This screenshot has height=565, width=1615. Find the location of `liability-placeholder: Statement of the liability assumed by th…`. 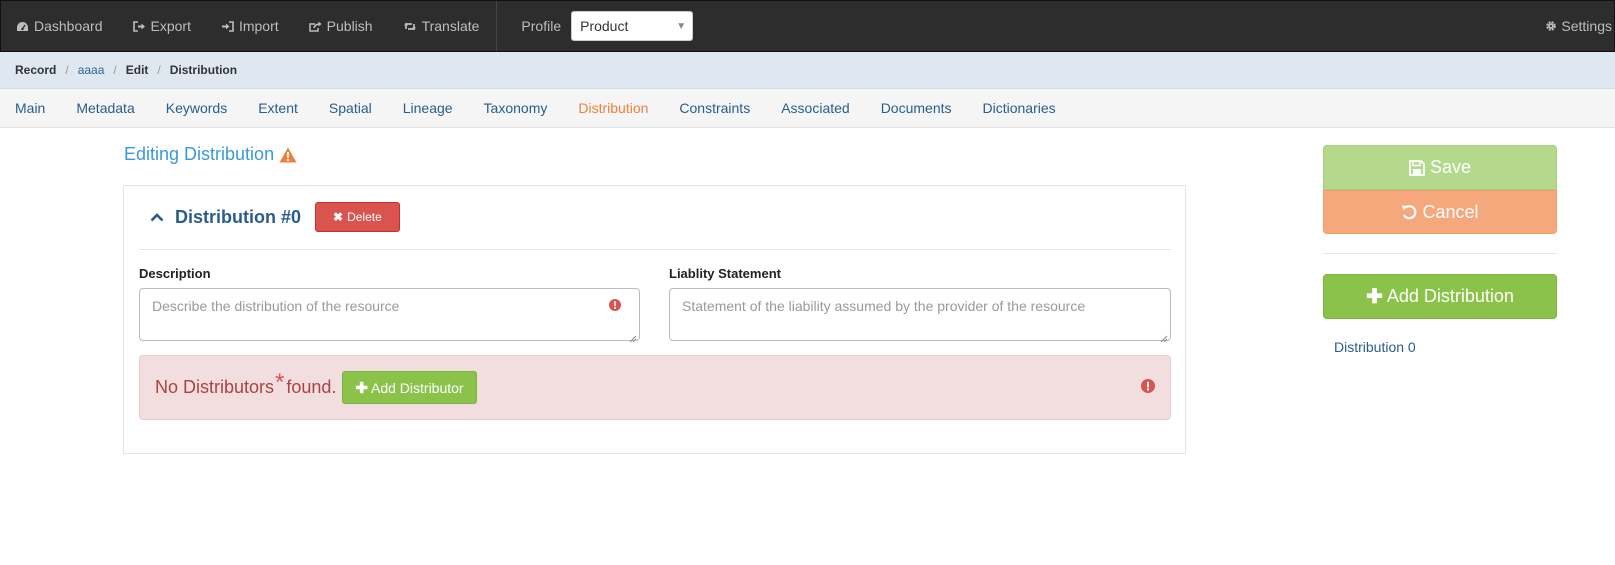

liability-placeholder: Statement of the liability assumed by th… is located at coordinates (884, 306).